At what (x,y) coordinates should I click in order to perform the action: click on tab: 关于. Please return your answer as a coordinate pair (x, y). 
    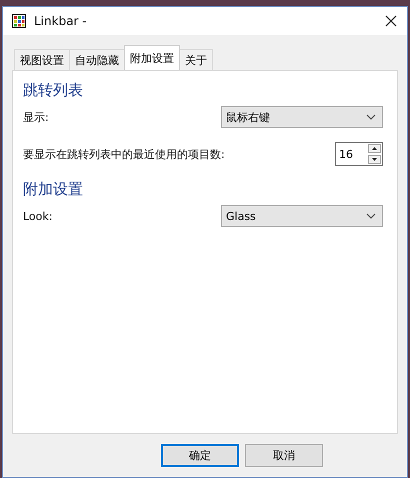
    Looking at the image, I should click on (196, 59).